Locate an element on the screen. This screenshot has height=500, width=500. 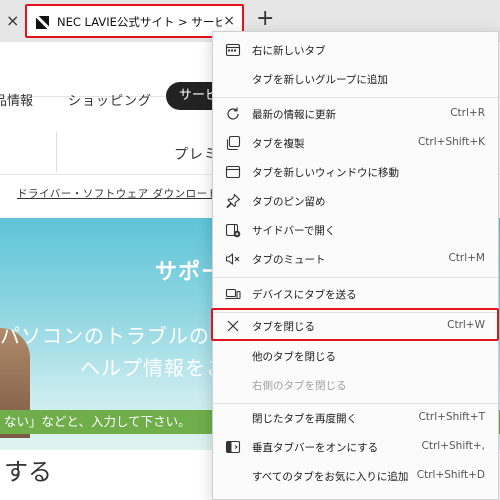
menu-item-label: サイドバーで開く is located at coordinates (294, 231).